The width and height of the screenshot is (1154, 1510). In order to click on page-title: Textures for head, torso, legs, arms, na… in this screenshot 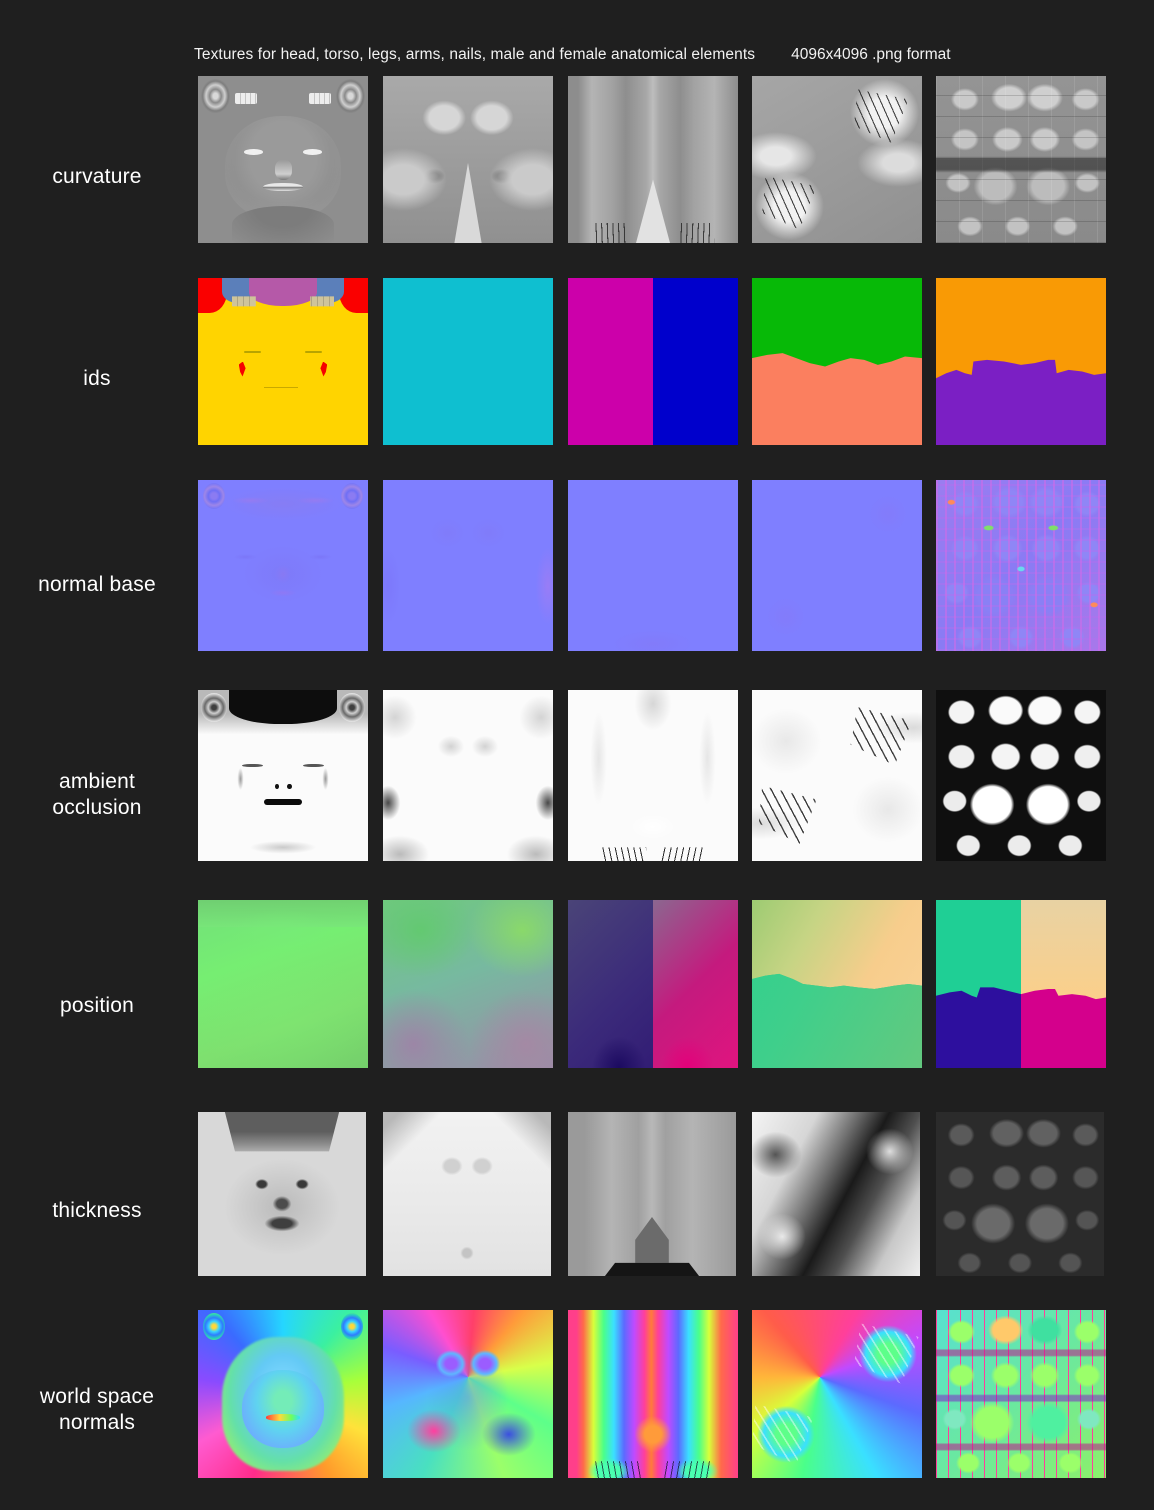, I will do `click(475, 54)`.